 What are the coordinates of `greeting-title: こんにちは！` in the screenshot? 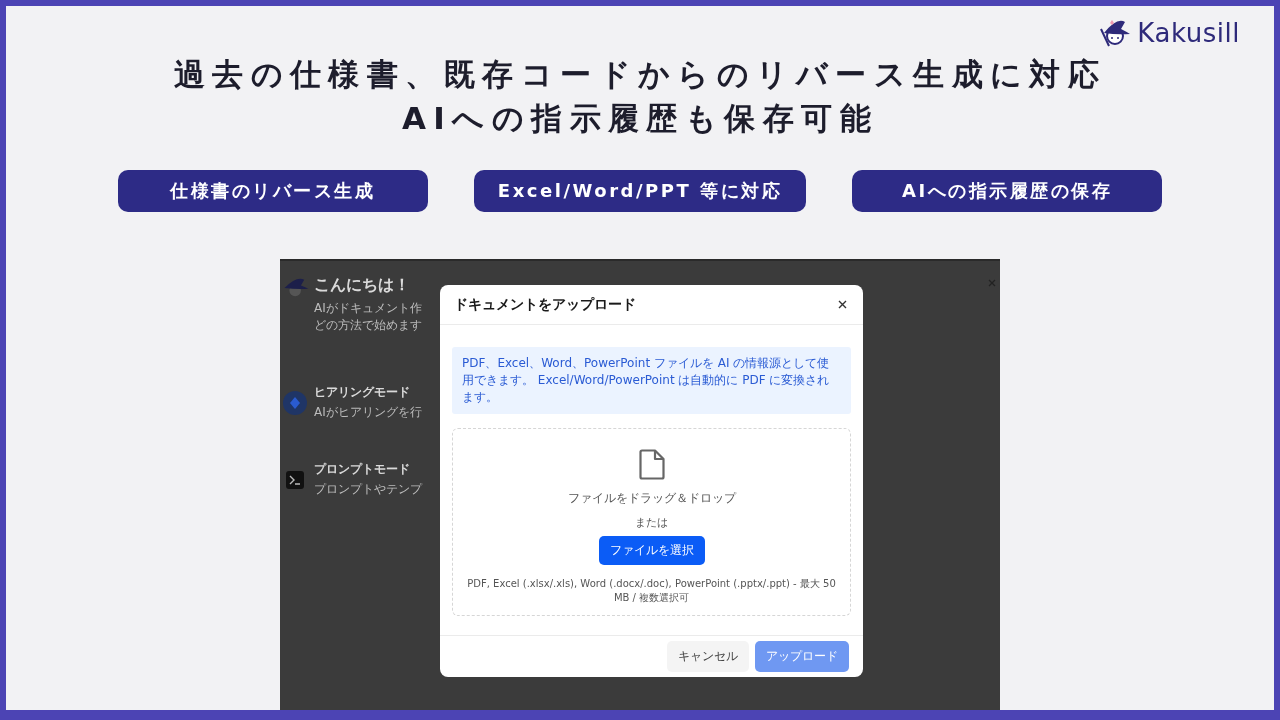 It's located at (362, 285).